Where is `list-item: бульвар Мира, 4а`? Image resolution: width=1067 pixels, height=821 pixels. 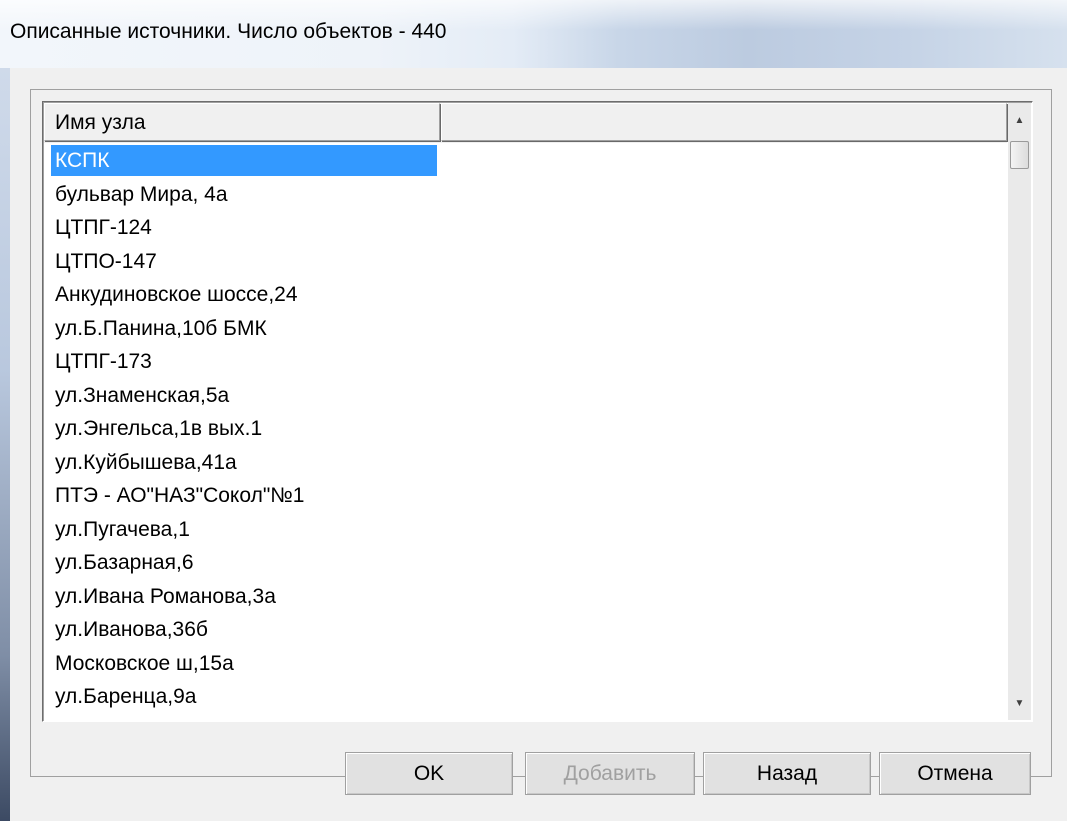
list-item: бульвар Мира, 4а is located at coordinates (526, 196).